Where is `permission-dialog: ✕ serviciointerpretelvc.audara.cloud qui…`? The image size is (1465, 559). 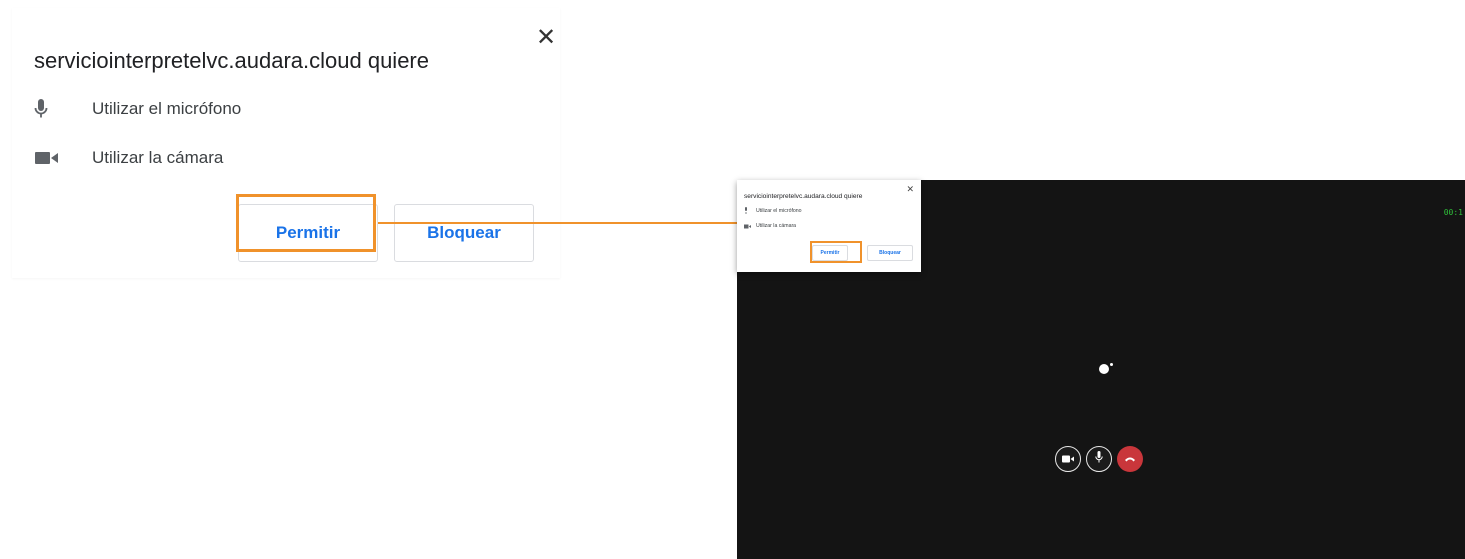
permission-dialog: ✕ serviciointerpretelvc.audara.cloud qui… is located at coordinates (829, 226).